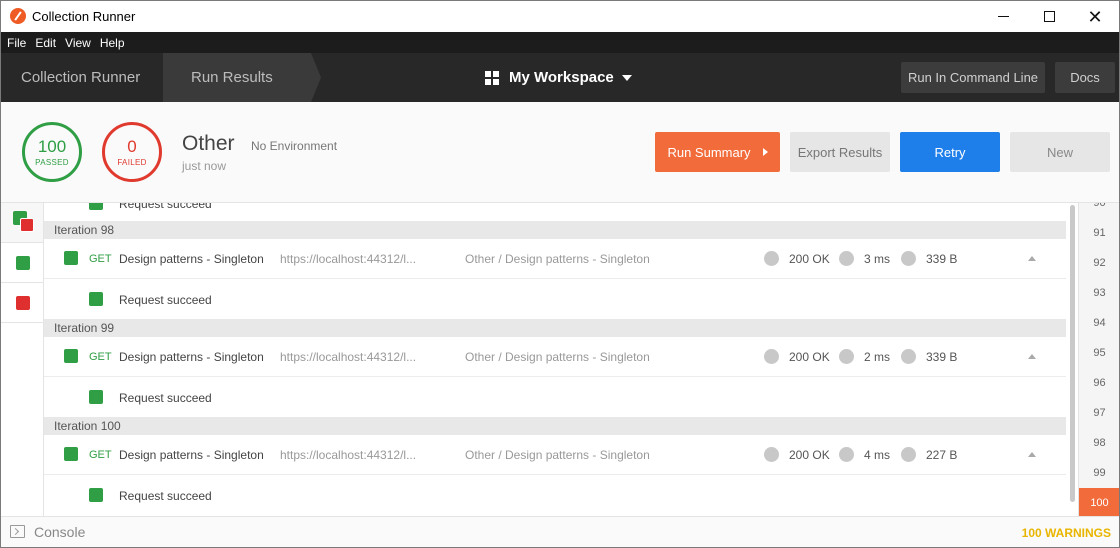 The width and height of the screenshot is (1120, 548). Describe the element at coordinates (52, 162) in the screenshot. I see `passed-label: PASSED` at that location.